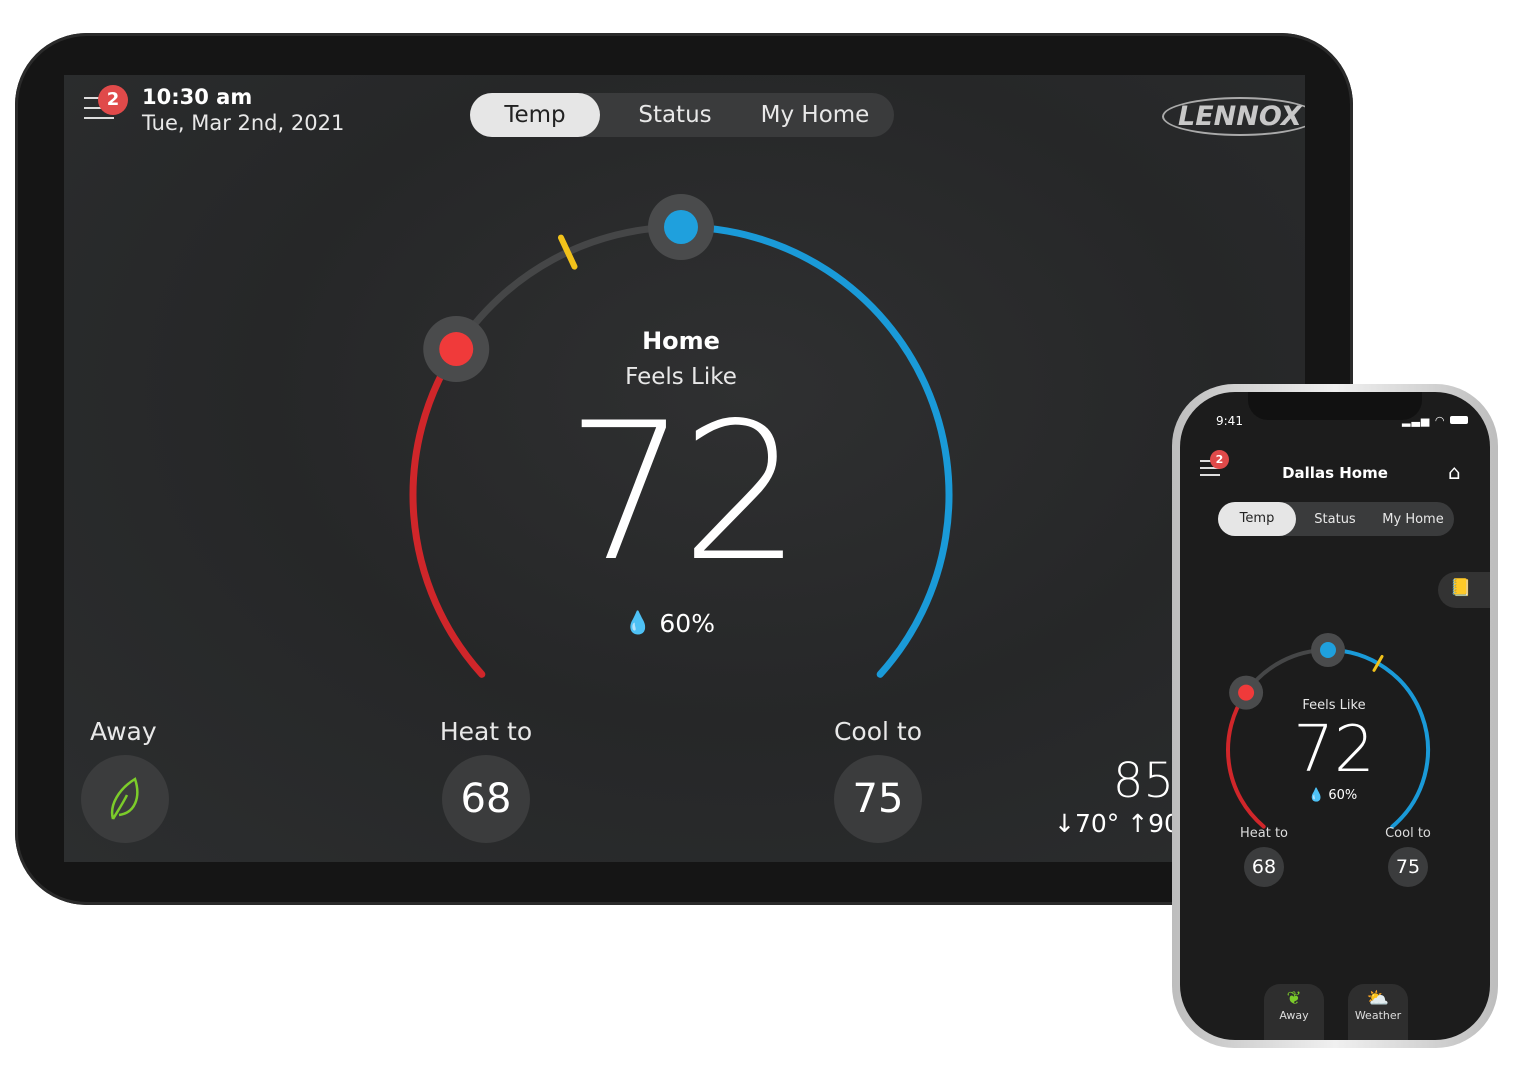 The height and width of the screenshot is (1068, 1516). What do you see at coordinates (1334, 705) in the screenshot?
I see `feels-like-label: Feels Like` at bounding box center [1334, 705].